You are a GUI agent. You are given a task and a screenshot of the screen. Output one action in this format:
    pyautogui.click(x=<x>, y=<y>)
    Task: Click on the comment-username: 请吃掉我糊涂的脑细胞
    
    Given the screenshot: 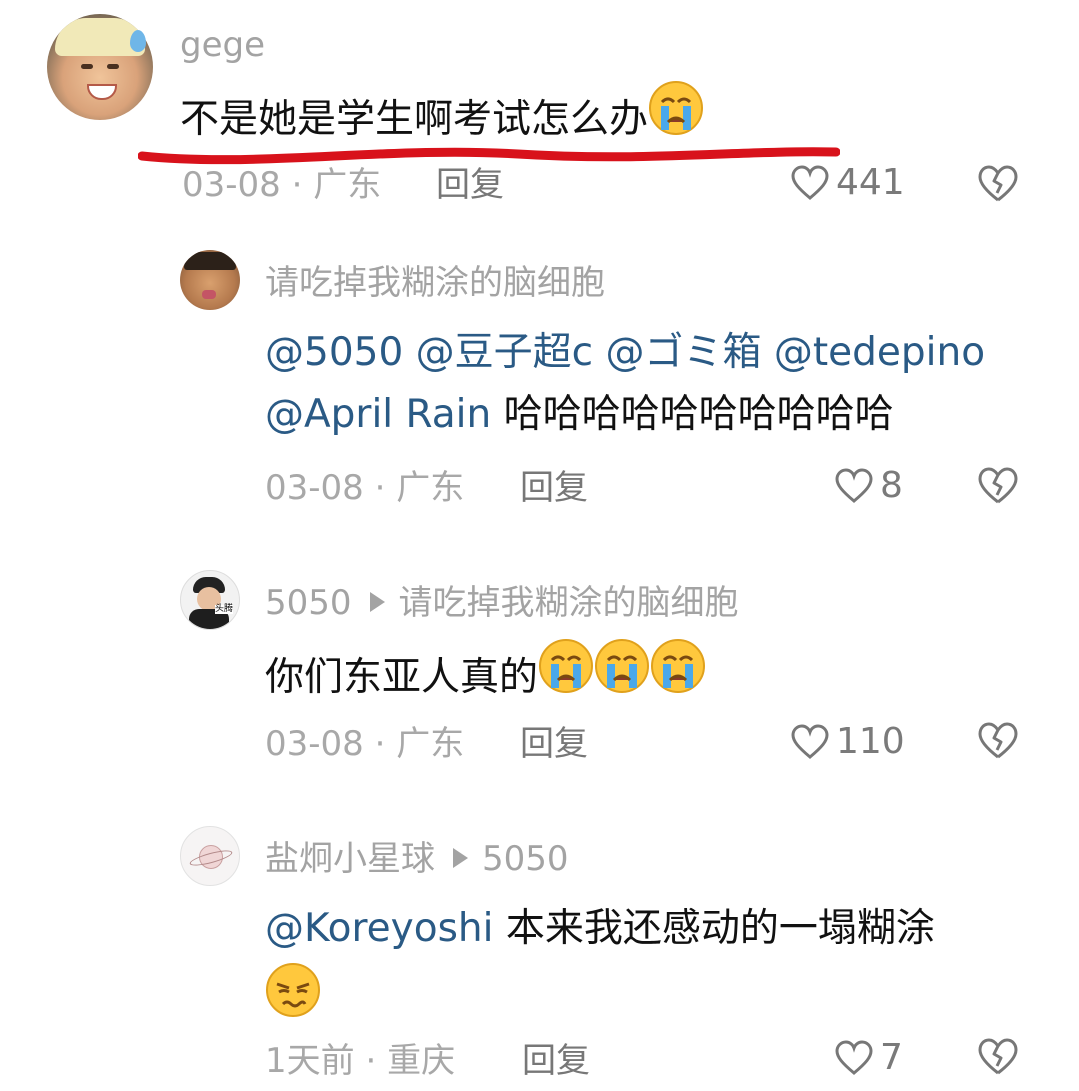 What is the action you would take?
    pyautogui.click(x=435, y=283)
    